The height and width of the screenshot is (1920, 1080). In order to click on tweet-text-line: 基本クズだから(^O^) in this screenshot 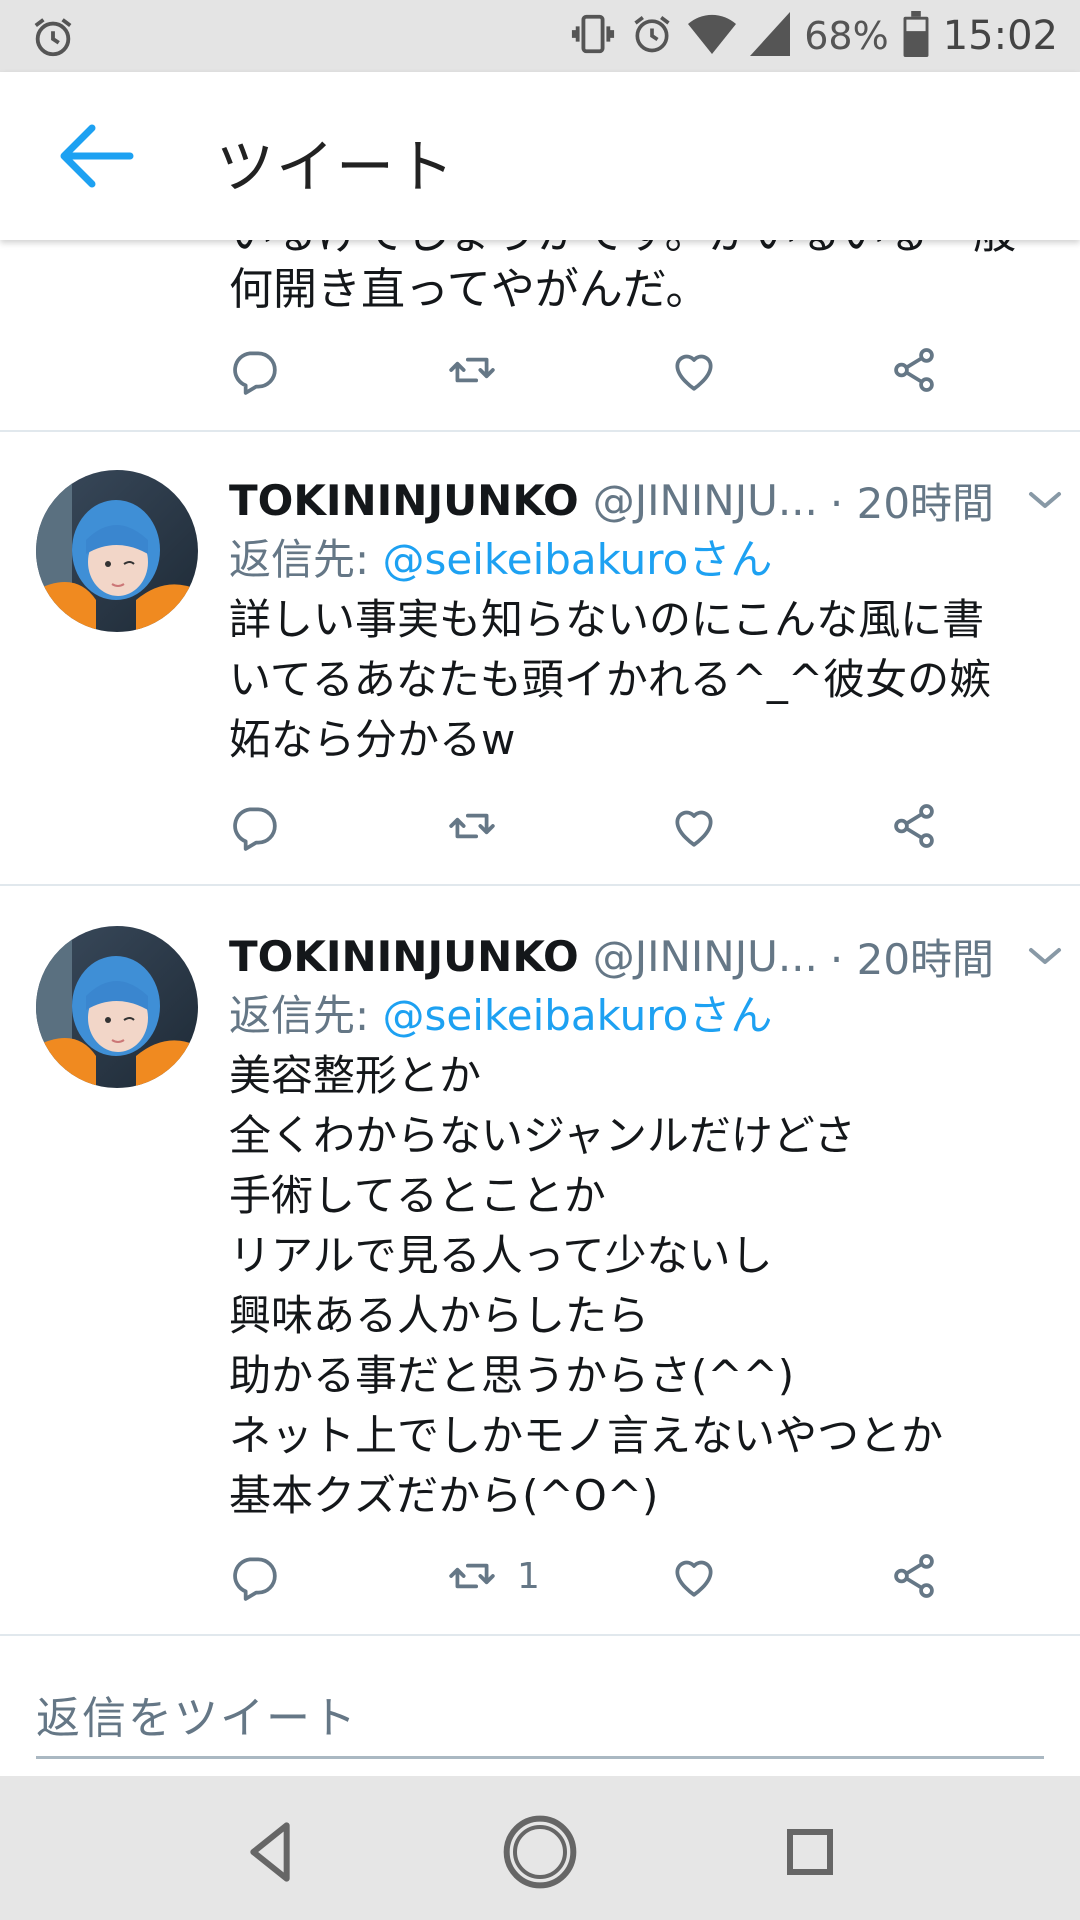, I will do `click(444, 1495)`.